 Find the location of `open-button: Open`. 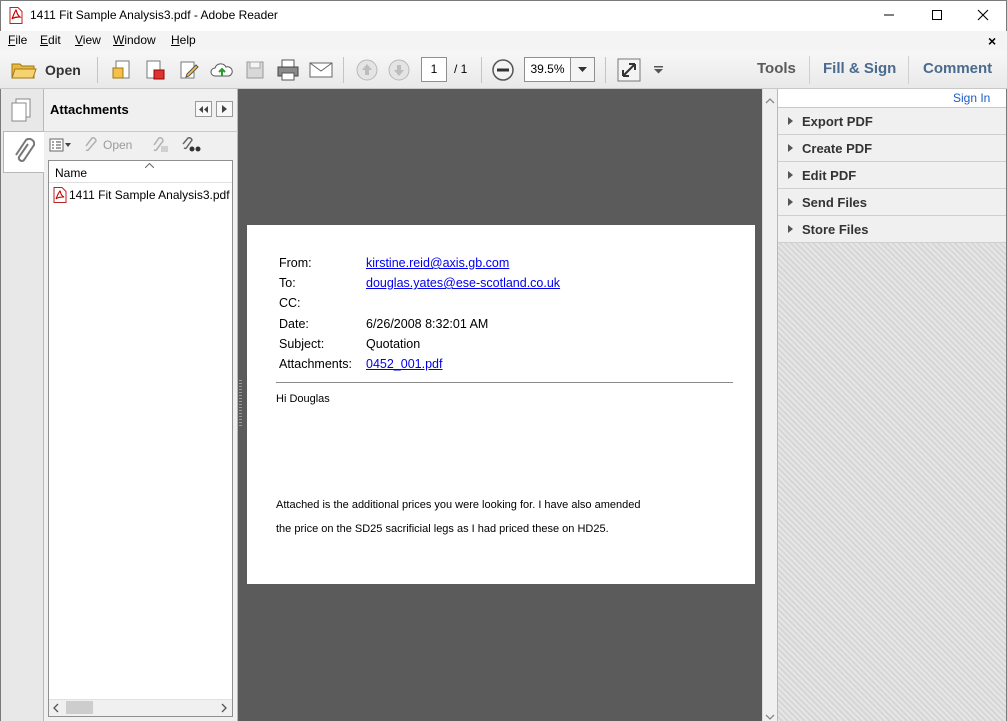

open-button: Open is located at coordinates (63, 70).